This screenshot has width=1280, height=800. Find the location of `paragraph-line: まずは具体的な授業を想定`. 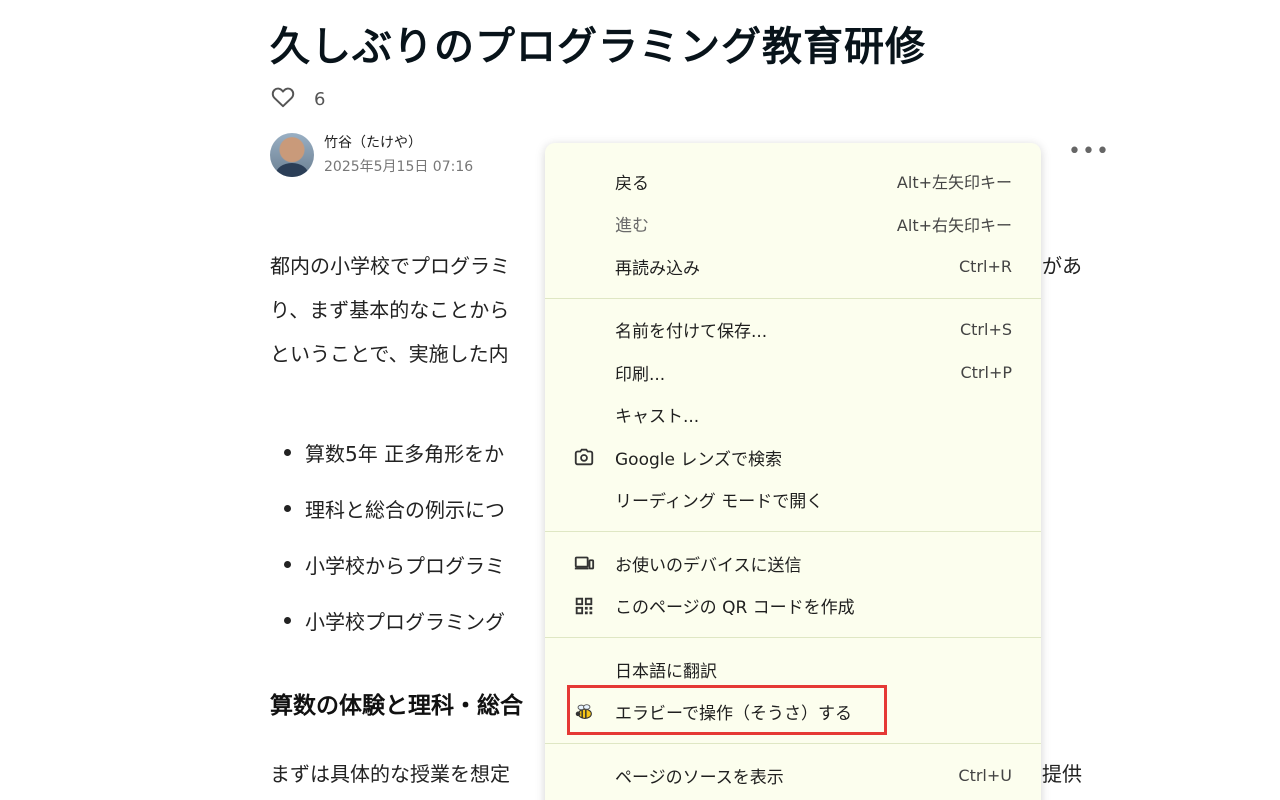

paragraph-line: まずは具体的な授業を想定 is located at coordinates (390, 774).